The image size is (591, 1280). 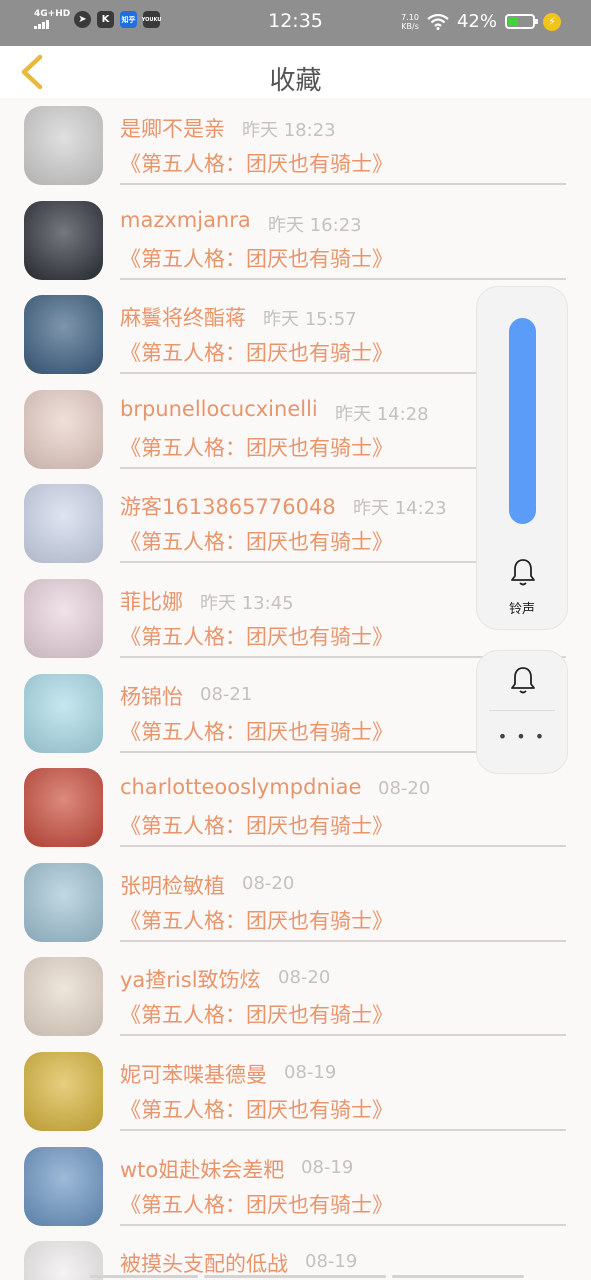 I want to click on author-name: ya揸risl致饬炫, so click(x=190, y=980).